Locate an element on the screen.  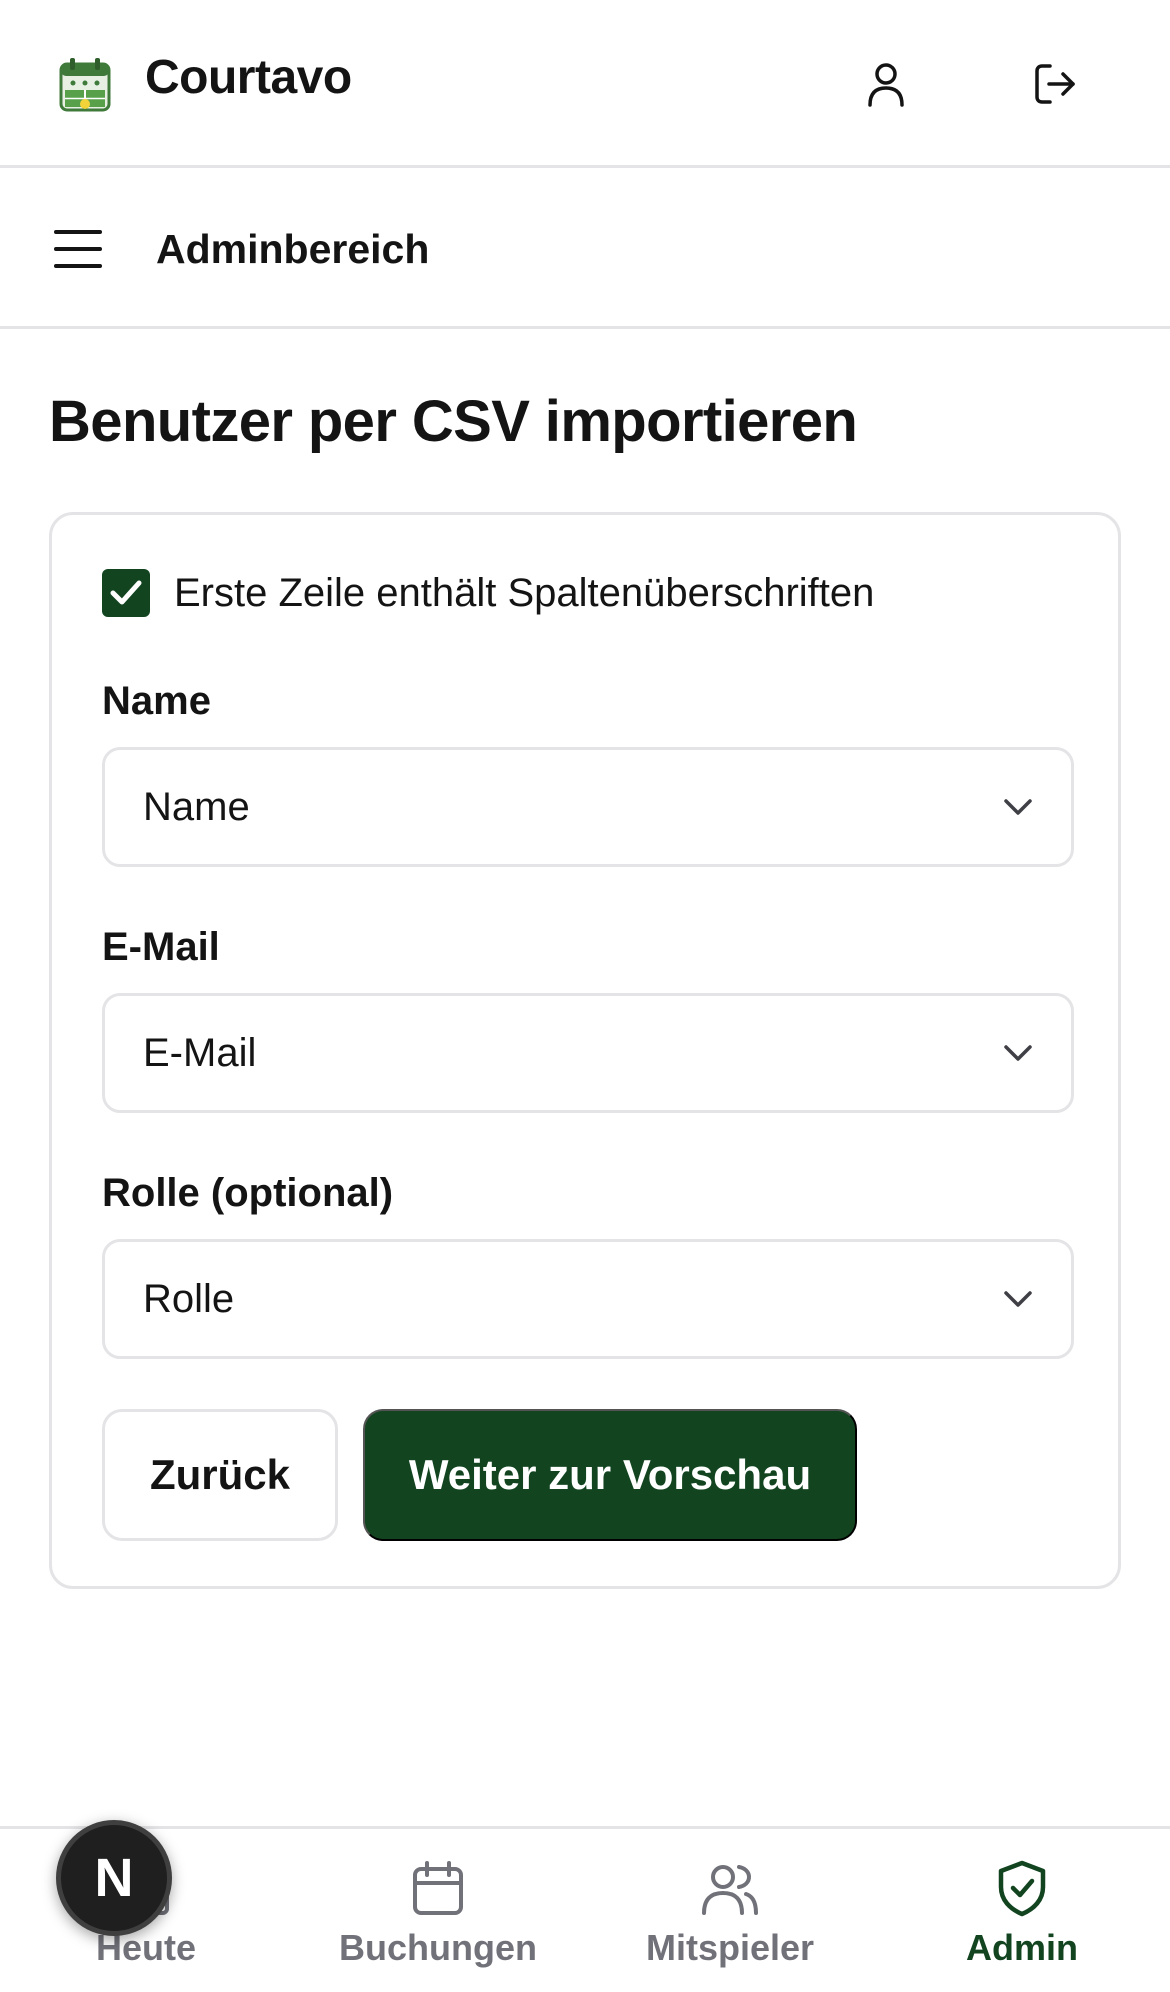
checkmark-icon is located at coordinates (126, 592).